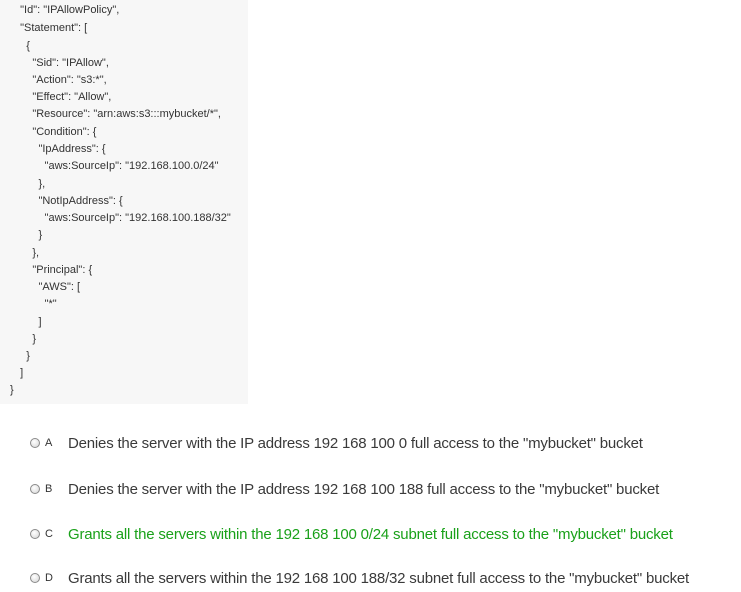 This screenshot has width=741, height=592. Describe the element at coordinates (49, 443) in the screenshot. I see `option-letter: A` at that location.